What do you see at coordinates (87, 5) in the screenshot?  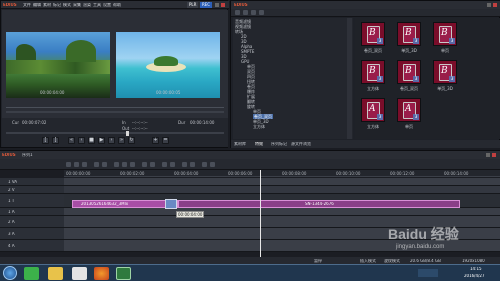 I see `menu-render: 渲染` at bounding box center [87, 5].